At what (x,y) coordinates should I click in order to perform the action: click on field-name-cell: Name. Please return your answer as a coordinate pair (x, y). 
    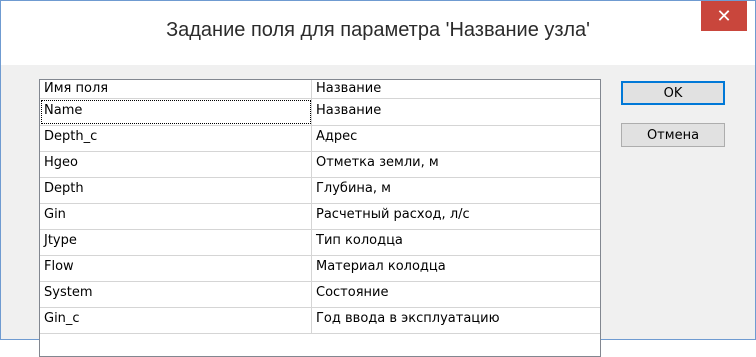
    Looking at the image, I should click on (176, 112).